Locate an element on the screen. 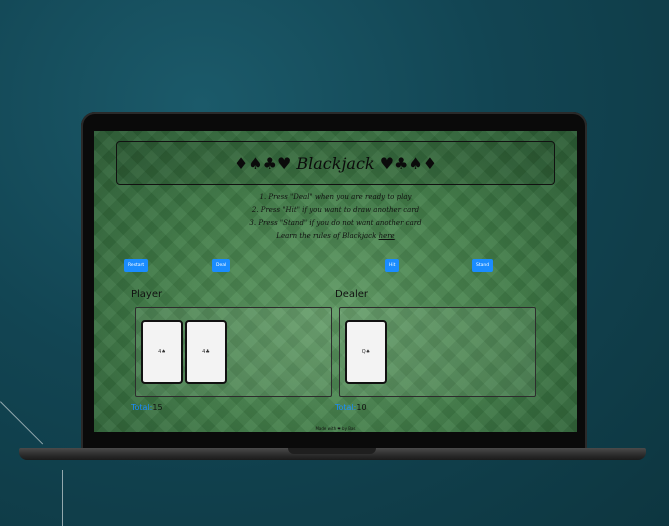 This screenshot has height=526, width=669. player-label: Player is located at coordinates (147, 294).